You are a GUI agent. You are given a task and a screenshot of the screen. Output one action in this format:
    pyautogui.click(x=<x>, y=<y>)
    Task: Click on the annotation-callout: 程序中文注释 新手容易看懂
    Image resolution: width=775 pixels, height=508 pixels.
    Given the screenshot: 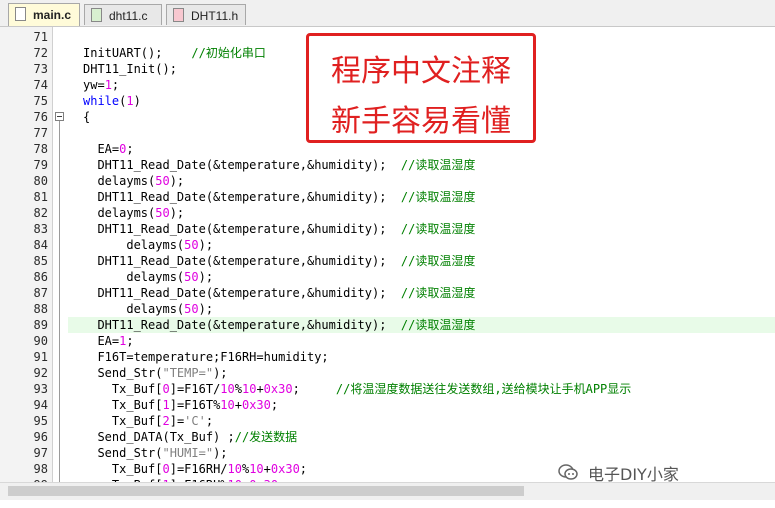 What is the action you would take?
    pyautogui.click(x=421, y=88)
    